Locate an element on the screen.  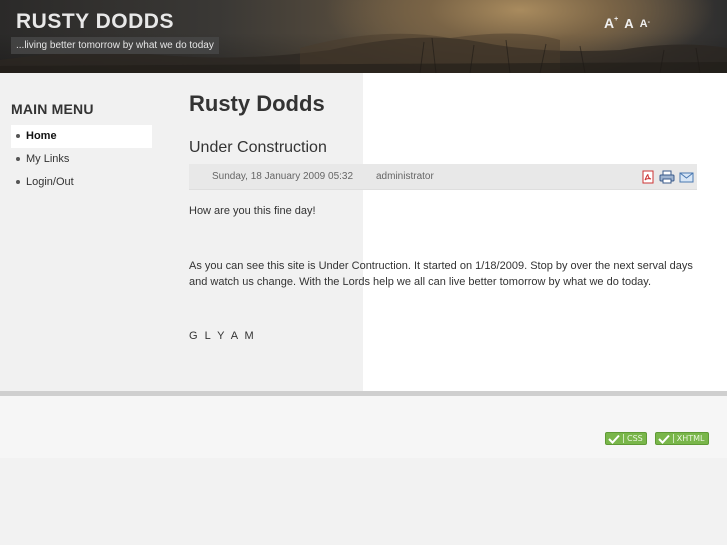
menu-item-home: Home is located at coordinates (81, 136).